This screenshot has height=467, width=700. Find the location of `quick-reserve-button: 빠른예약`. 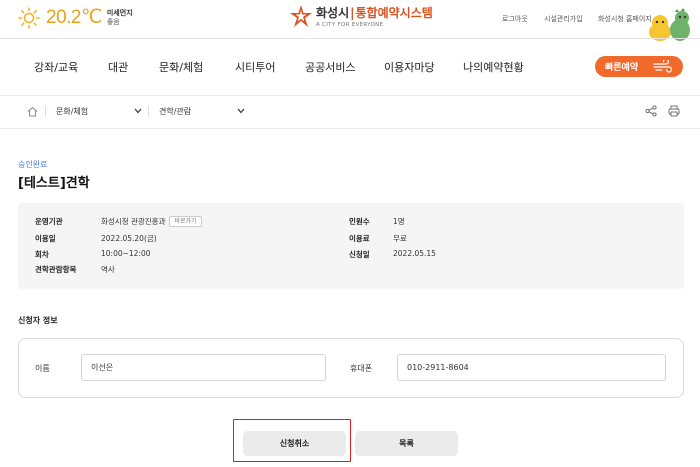

quick-reserve-button: 빠른예약 is located at coordinates (639, 66).